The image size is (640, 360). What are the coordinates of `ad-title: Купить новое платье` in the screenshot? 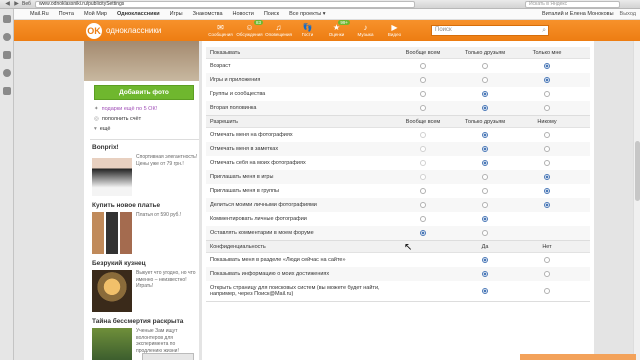 It's located at (145, 205).